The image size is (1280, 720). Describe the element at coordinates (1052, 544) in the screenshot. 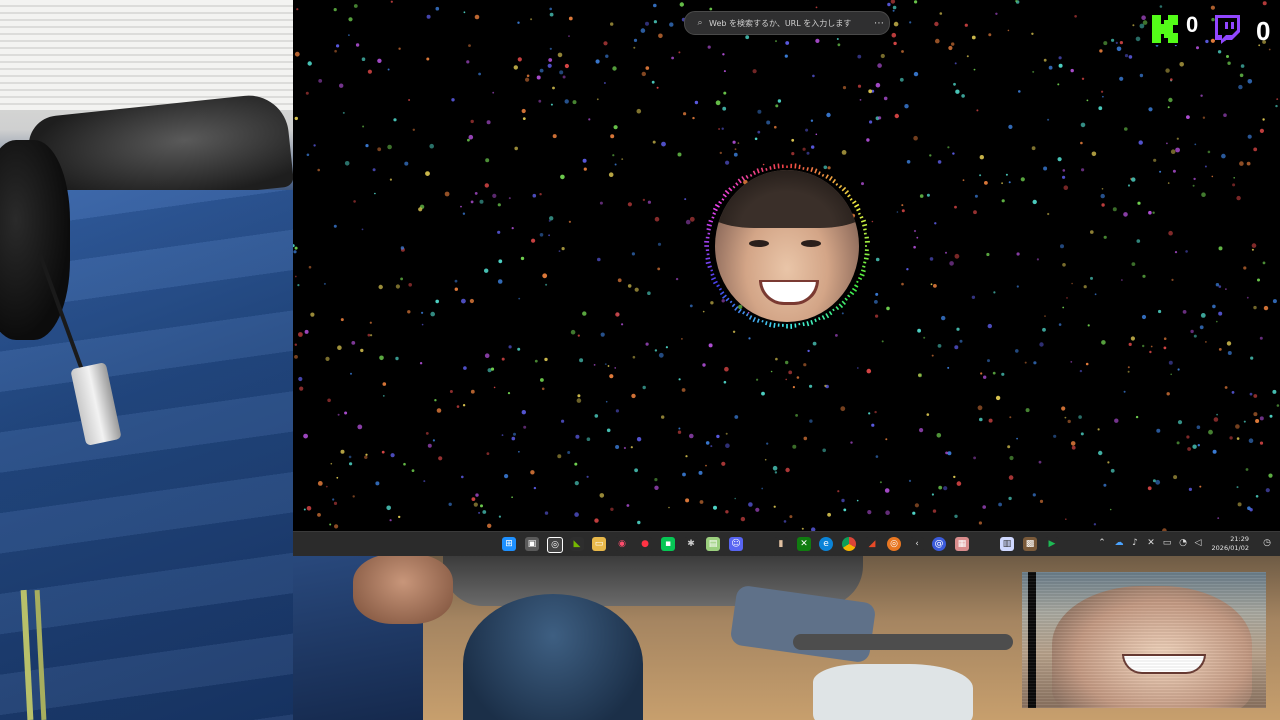

I see `play-icon: ▶` at that location.